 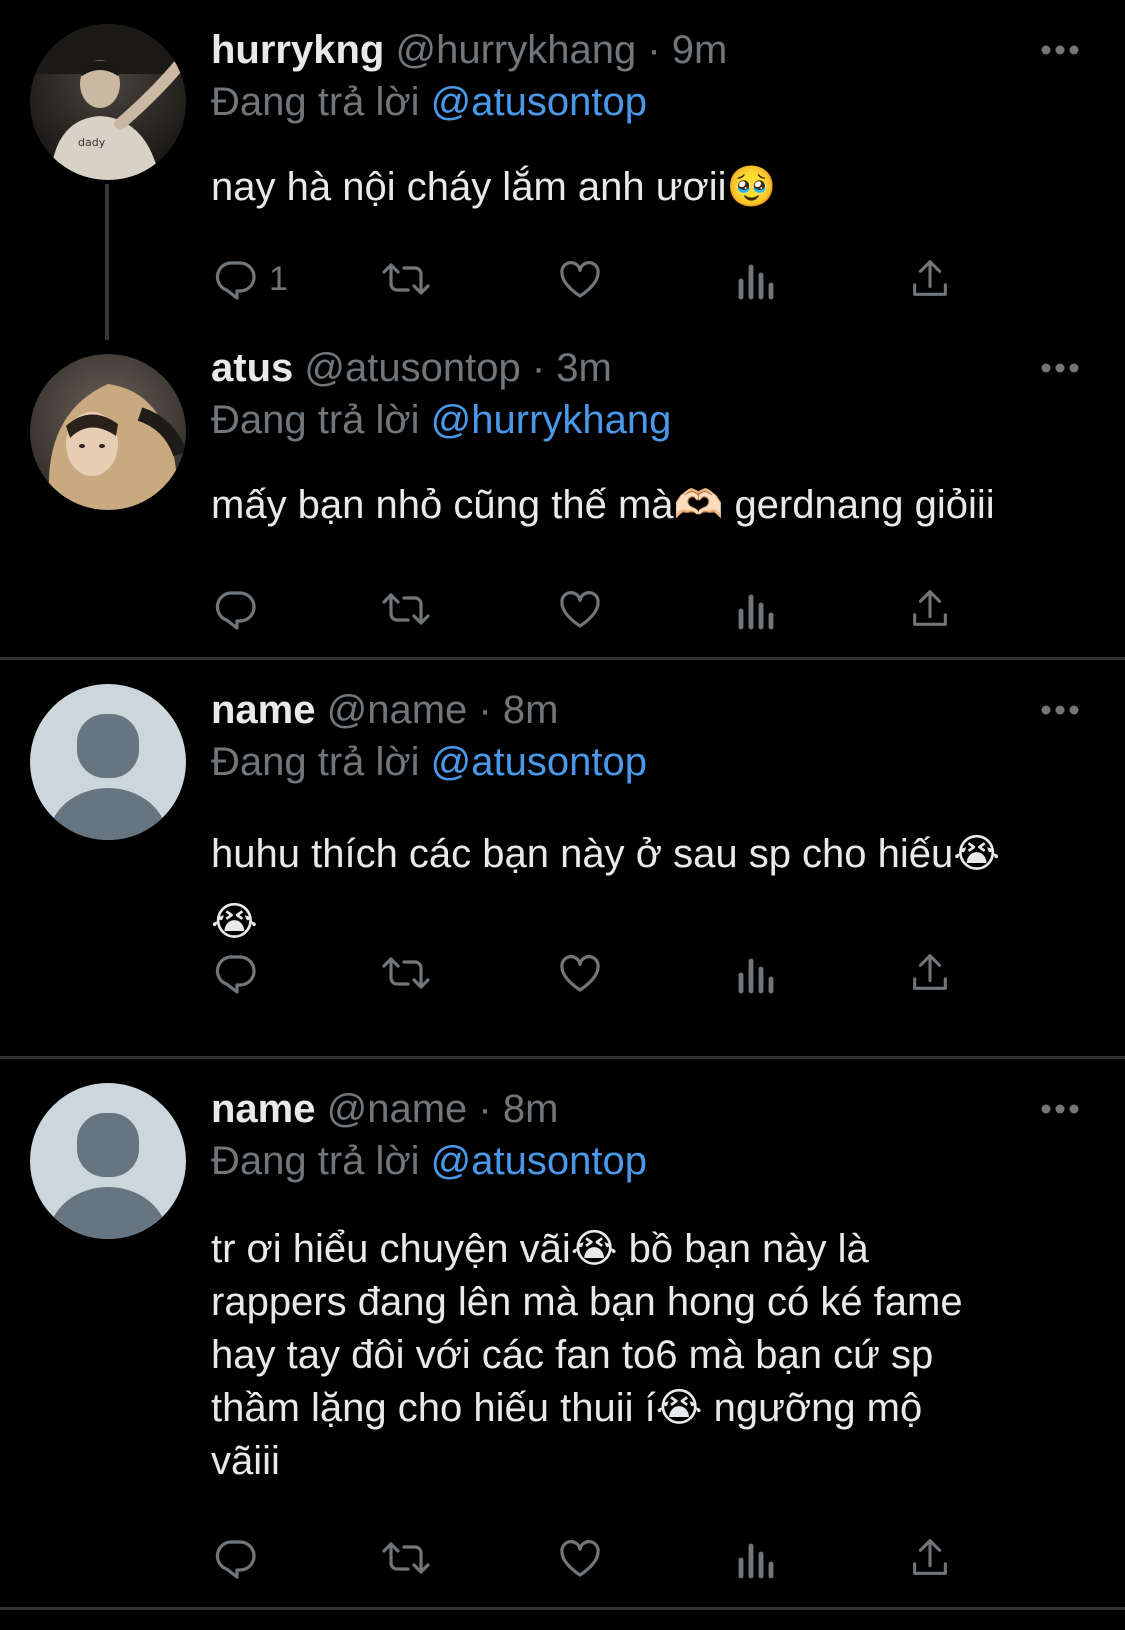 What do you see at coordinates (252, 368) in the screenshot?
I see `display-name: atus` at bounding box center [252, 368].